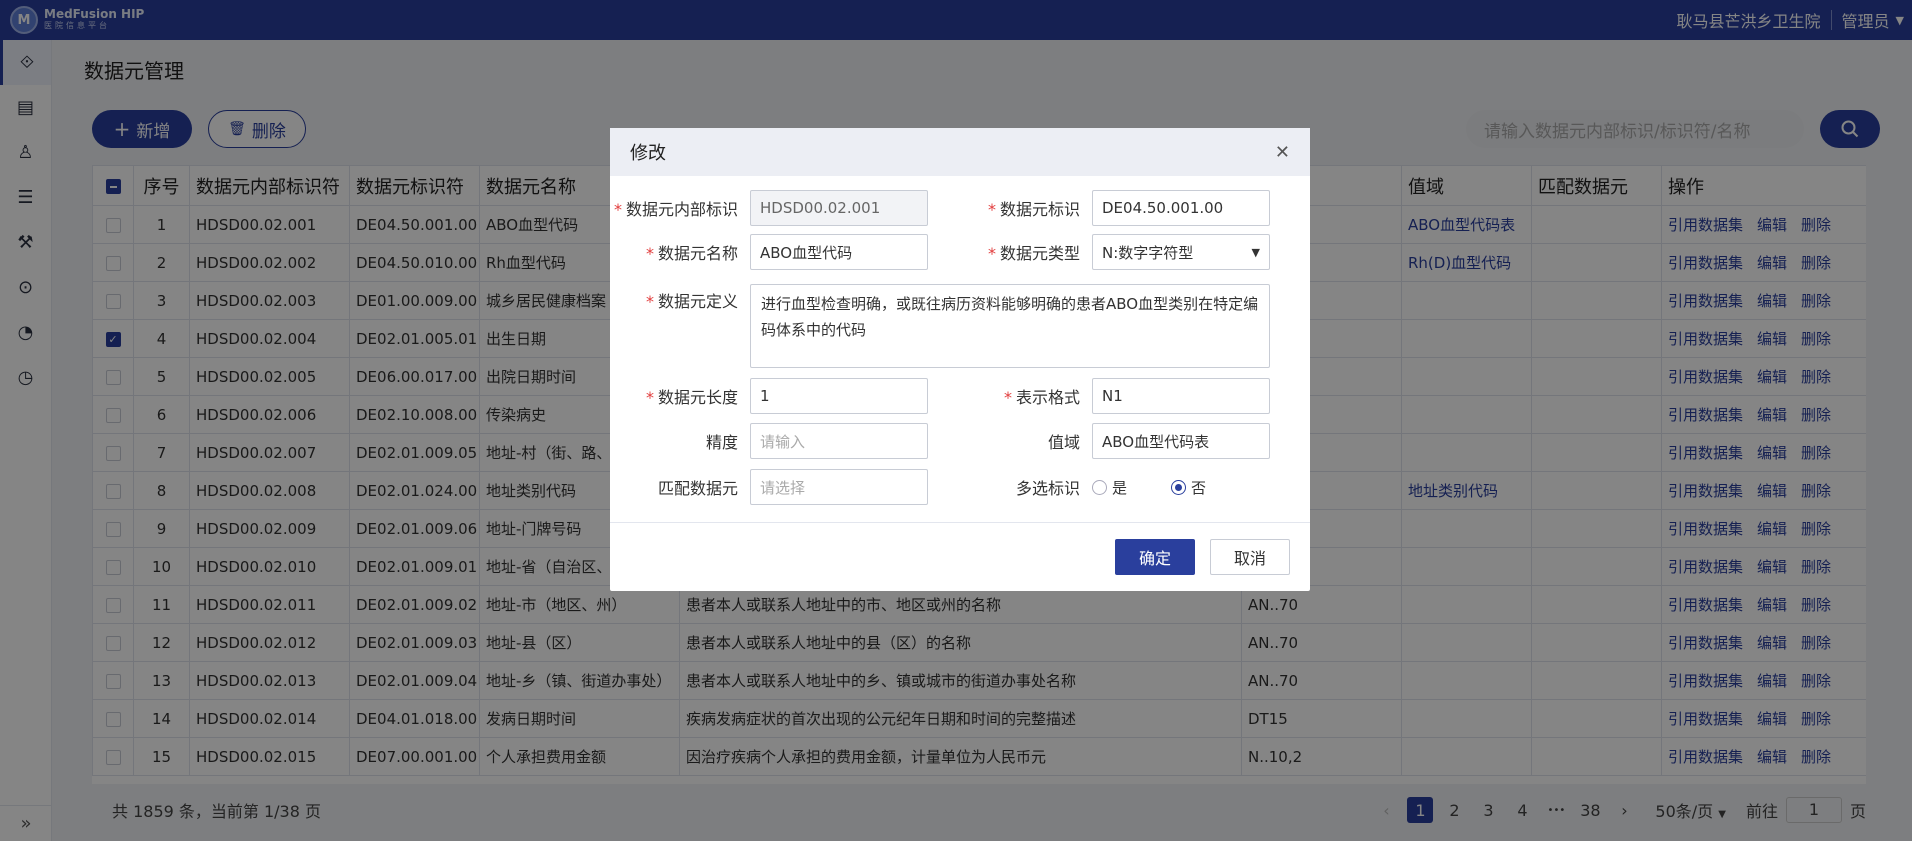 The width and height of the screenshot is (1912, 841). Describe the element at coordinates (681, 209) in the screenshot. I see `label-internal-id: 数据元内部标识` at that location.